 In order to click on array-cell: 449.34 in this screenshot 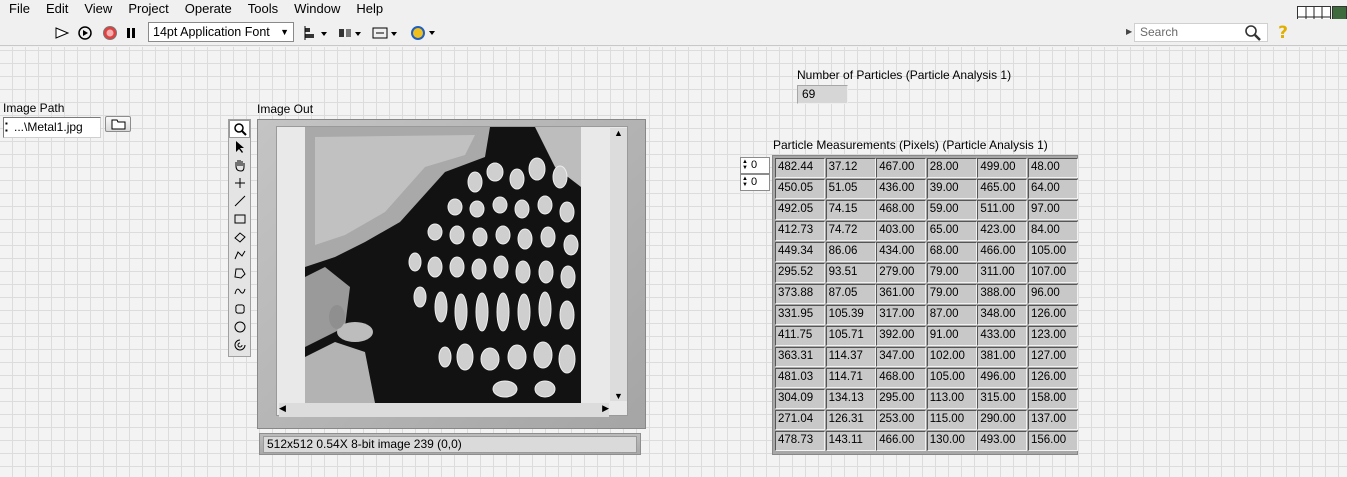, I will do `click(800, 252)`.